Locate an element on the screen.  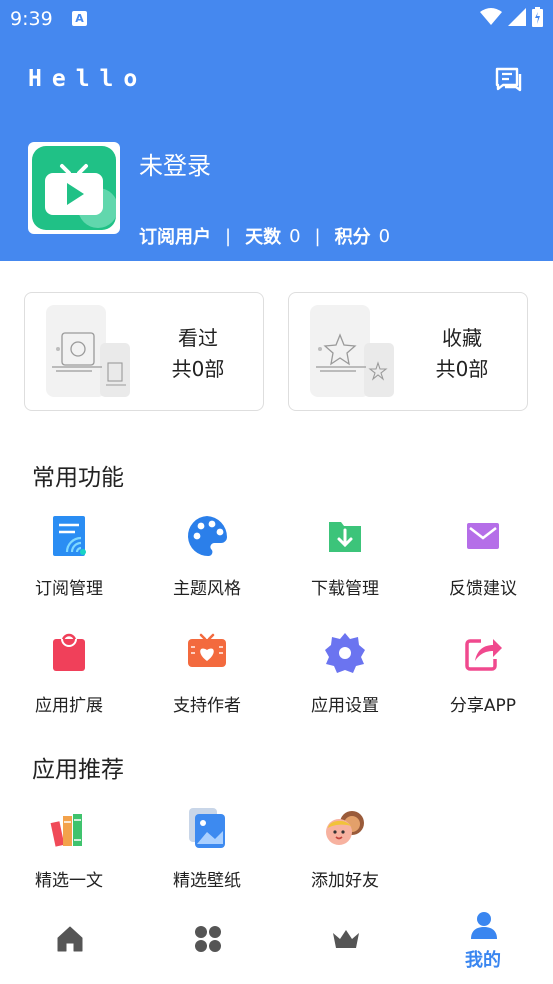
favorites-count: 共0部 is located at coordinates (462, 369).